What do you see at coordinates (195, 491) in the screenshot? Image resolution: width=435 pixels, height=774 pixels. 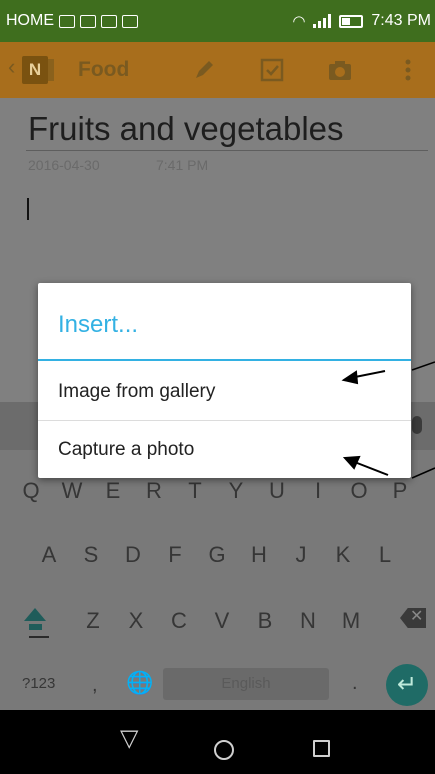 I see `key-t: T` at bounding box center [195, 491].